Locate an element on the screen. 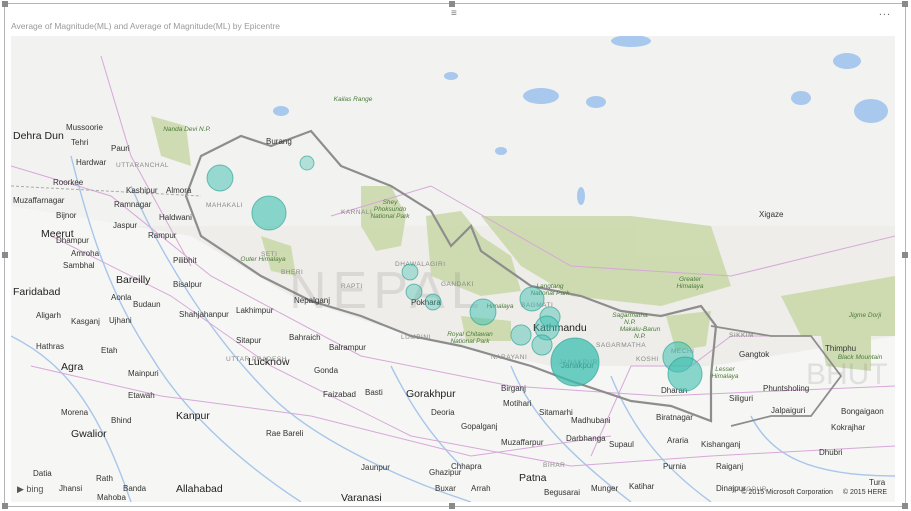 The image size is (911, 511). resize-handle-bottom-left is located at coordinates (5, 506).